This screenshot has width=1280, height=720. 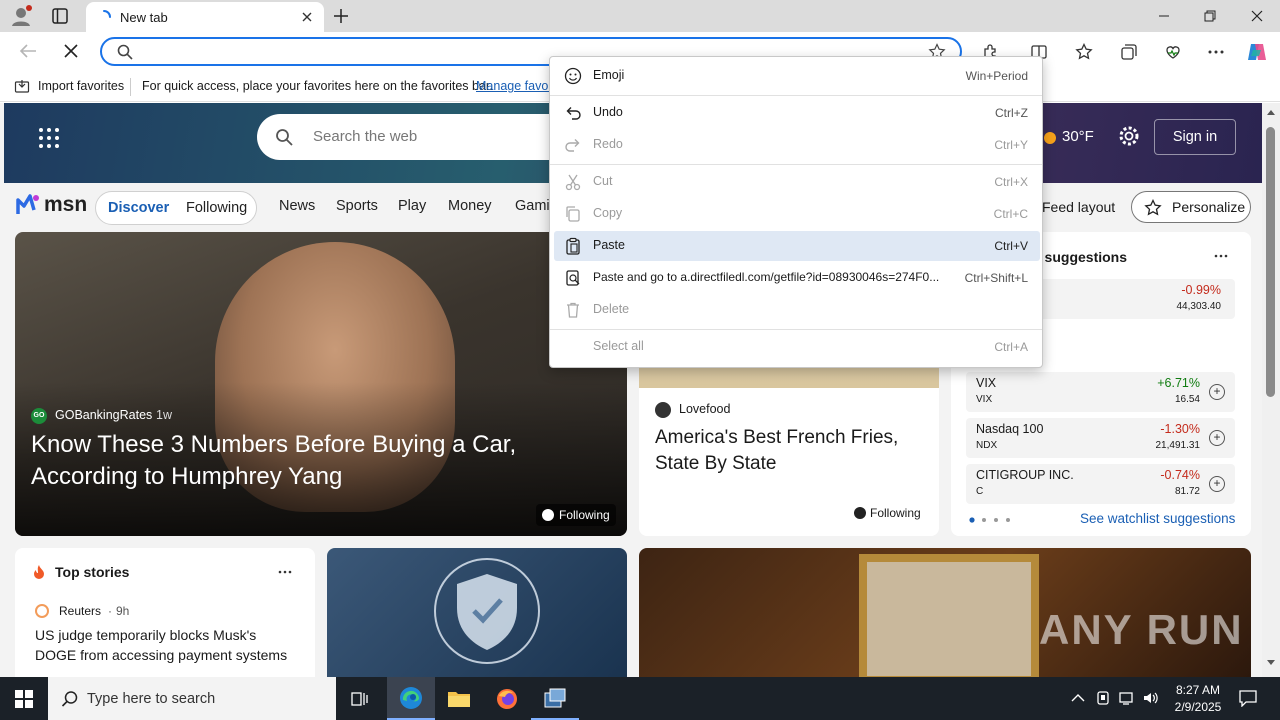 I want to click on page-scrollbar, so click(x=1271, y=390).